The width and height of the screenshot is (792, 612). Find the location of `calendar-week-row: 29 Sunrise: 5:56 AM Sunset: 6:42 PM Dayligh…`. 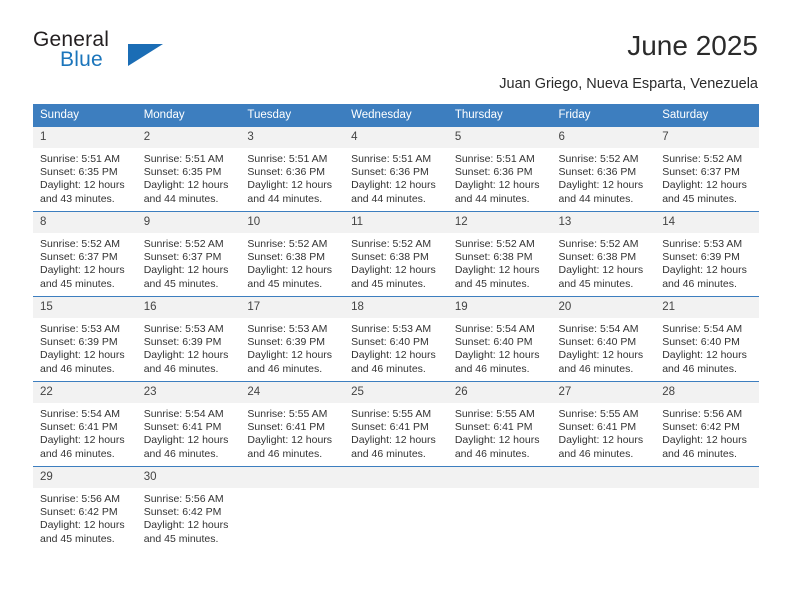

calendar-week-row: 29 Sunrise: 5:56 AM Sunset: 6:42 PM Dayligh… is located at coordinates (396, 508).